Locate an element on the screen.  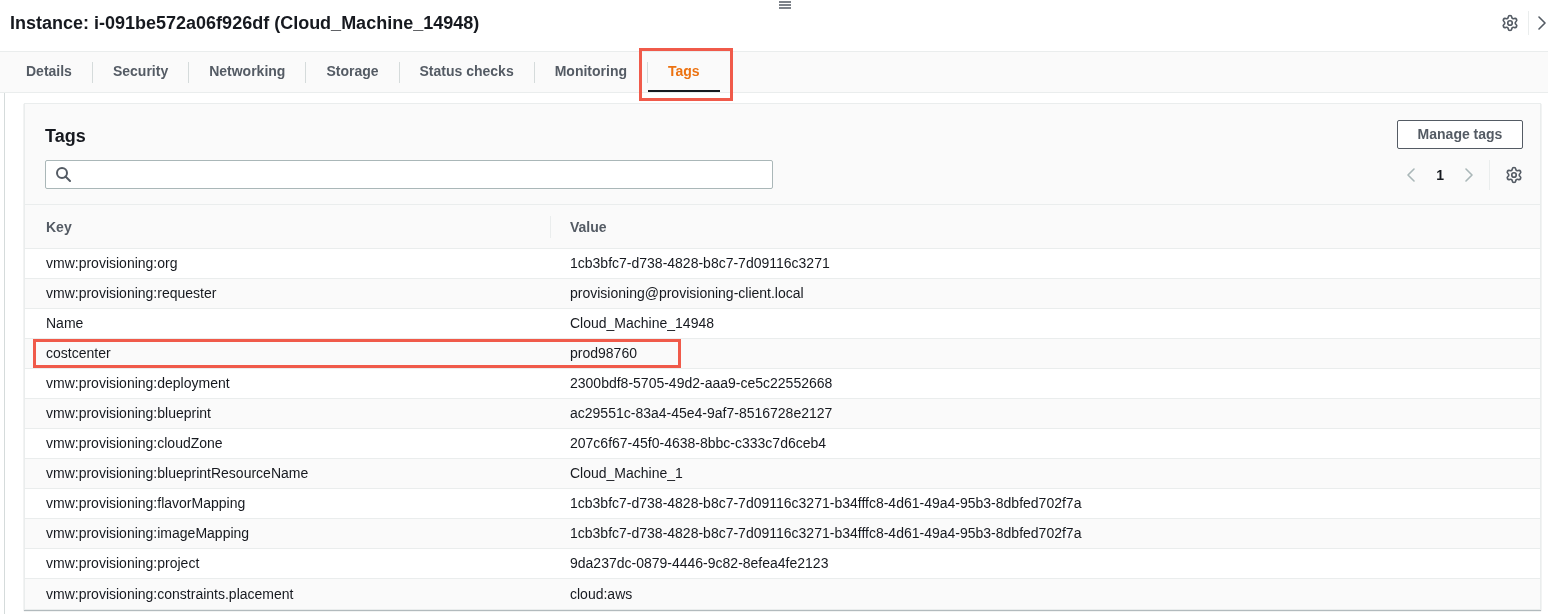
tab: Status checks is located at coordinates (466, 72).